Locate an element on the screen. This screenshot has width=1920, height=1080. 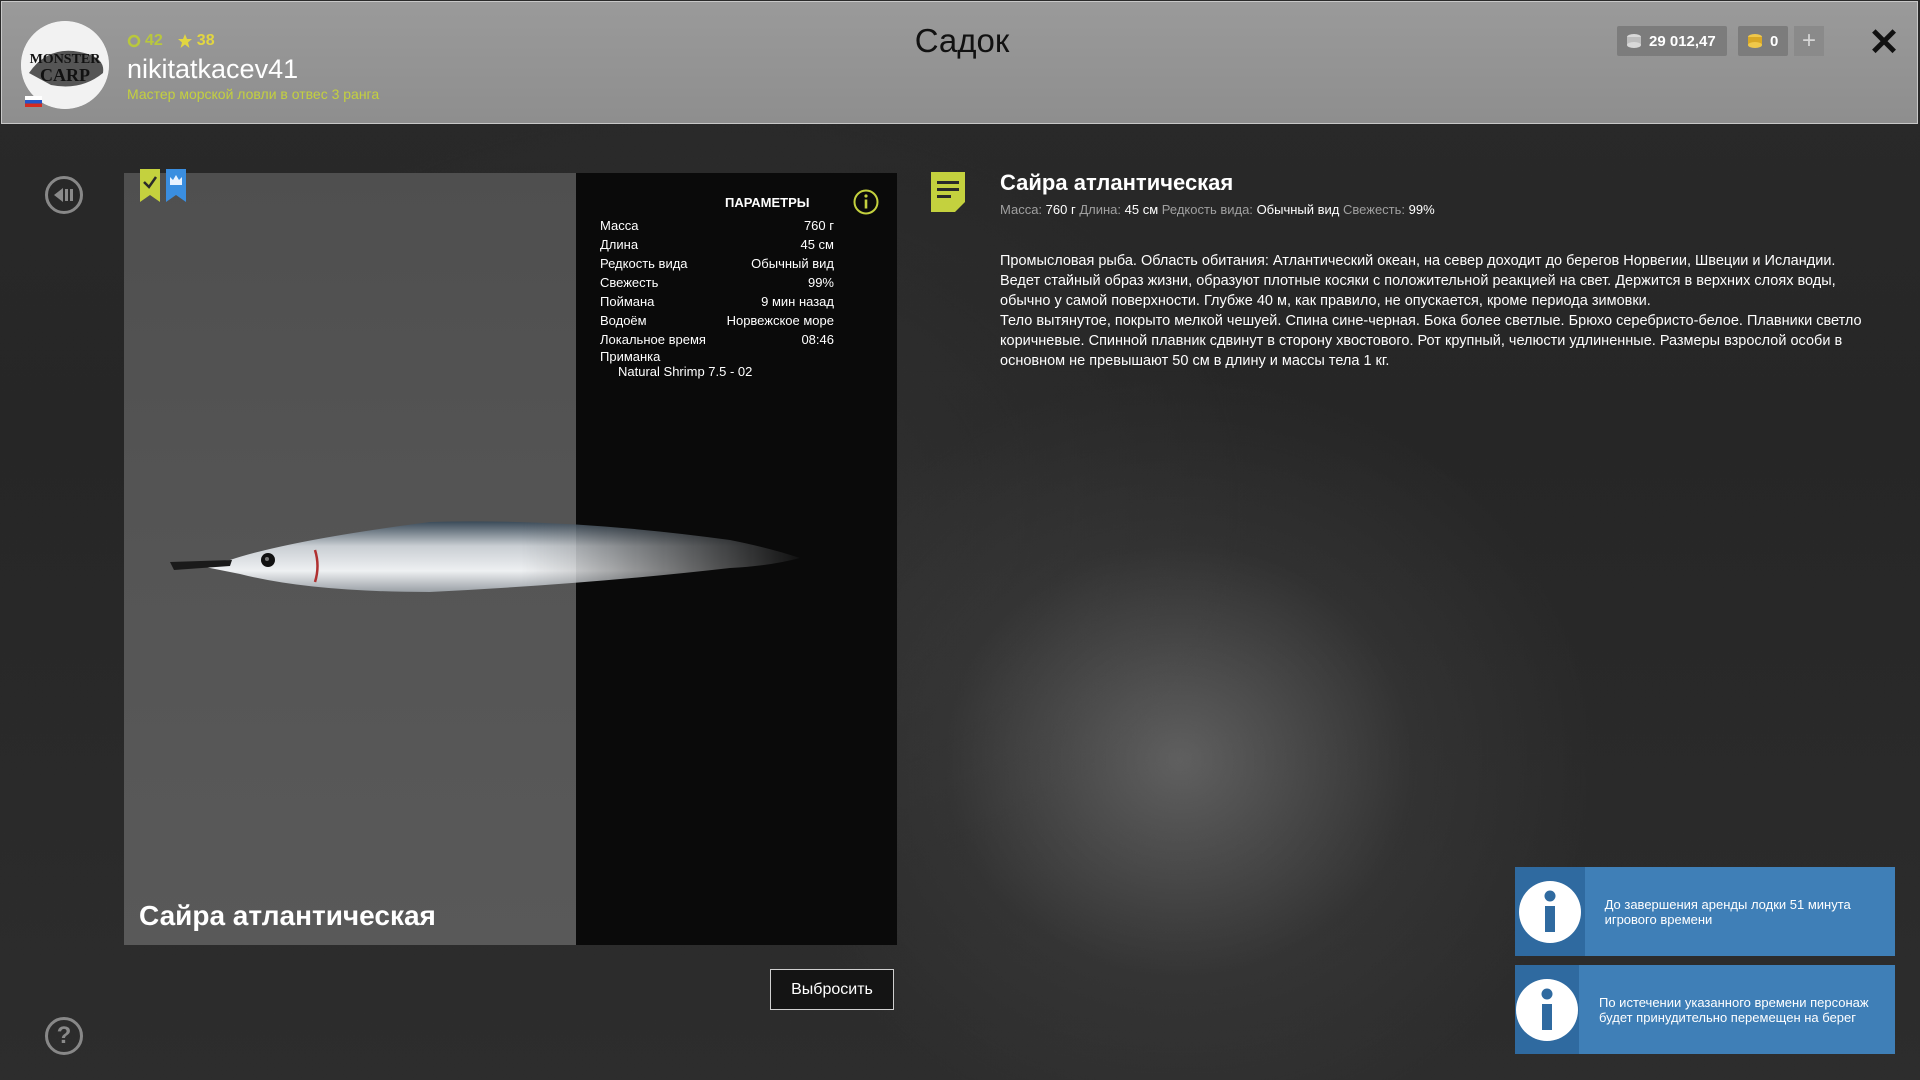
help-button: ? is located at coordinates (64, 1036).